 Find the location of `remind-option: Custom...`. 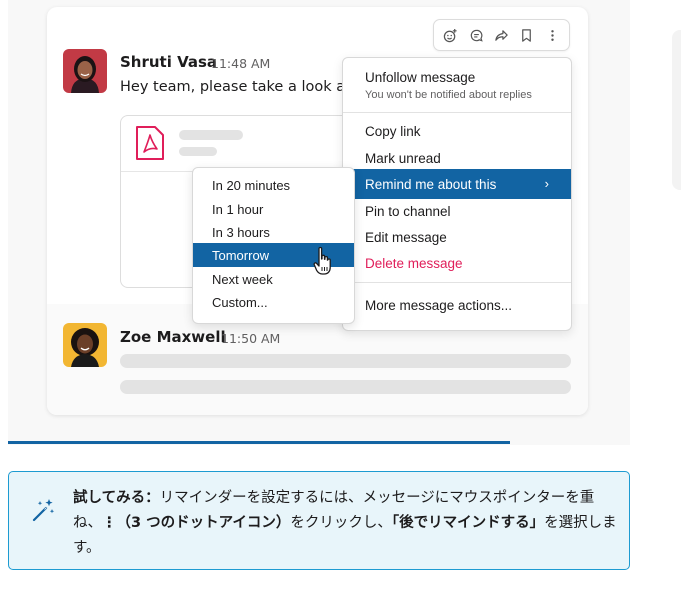

remind-option: Custom... is located at coordinates (273, 302).